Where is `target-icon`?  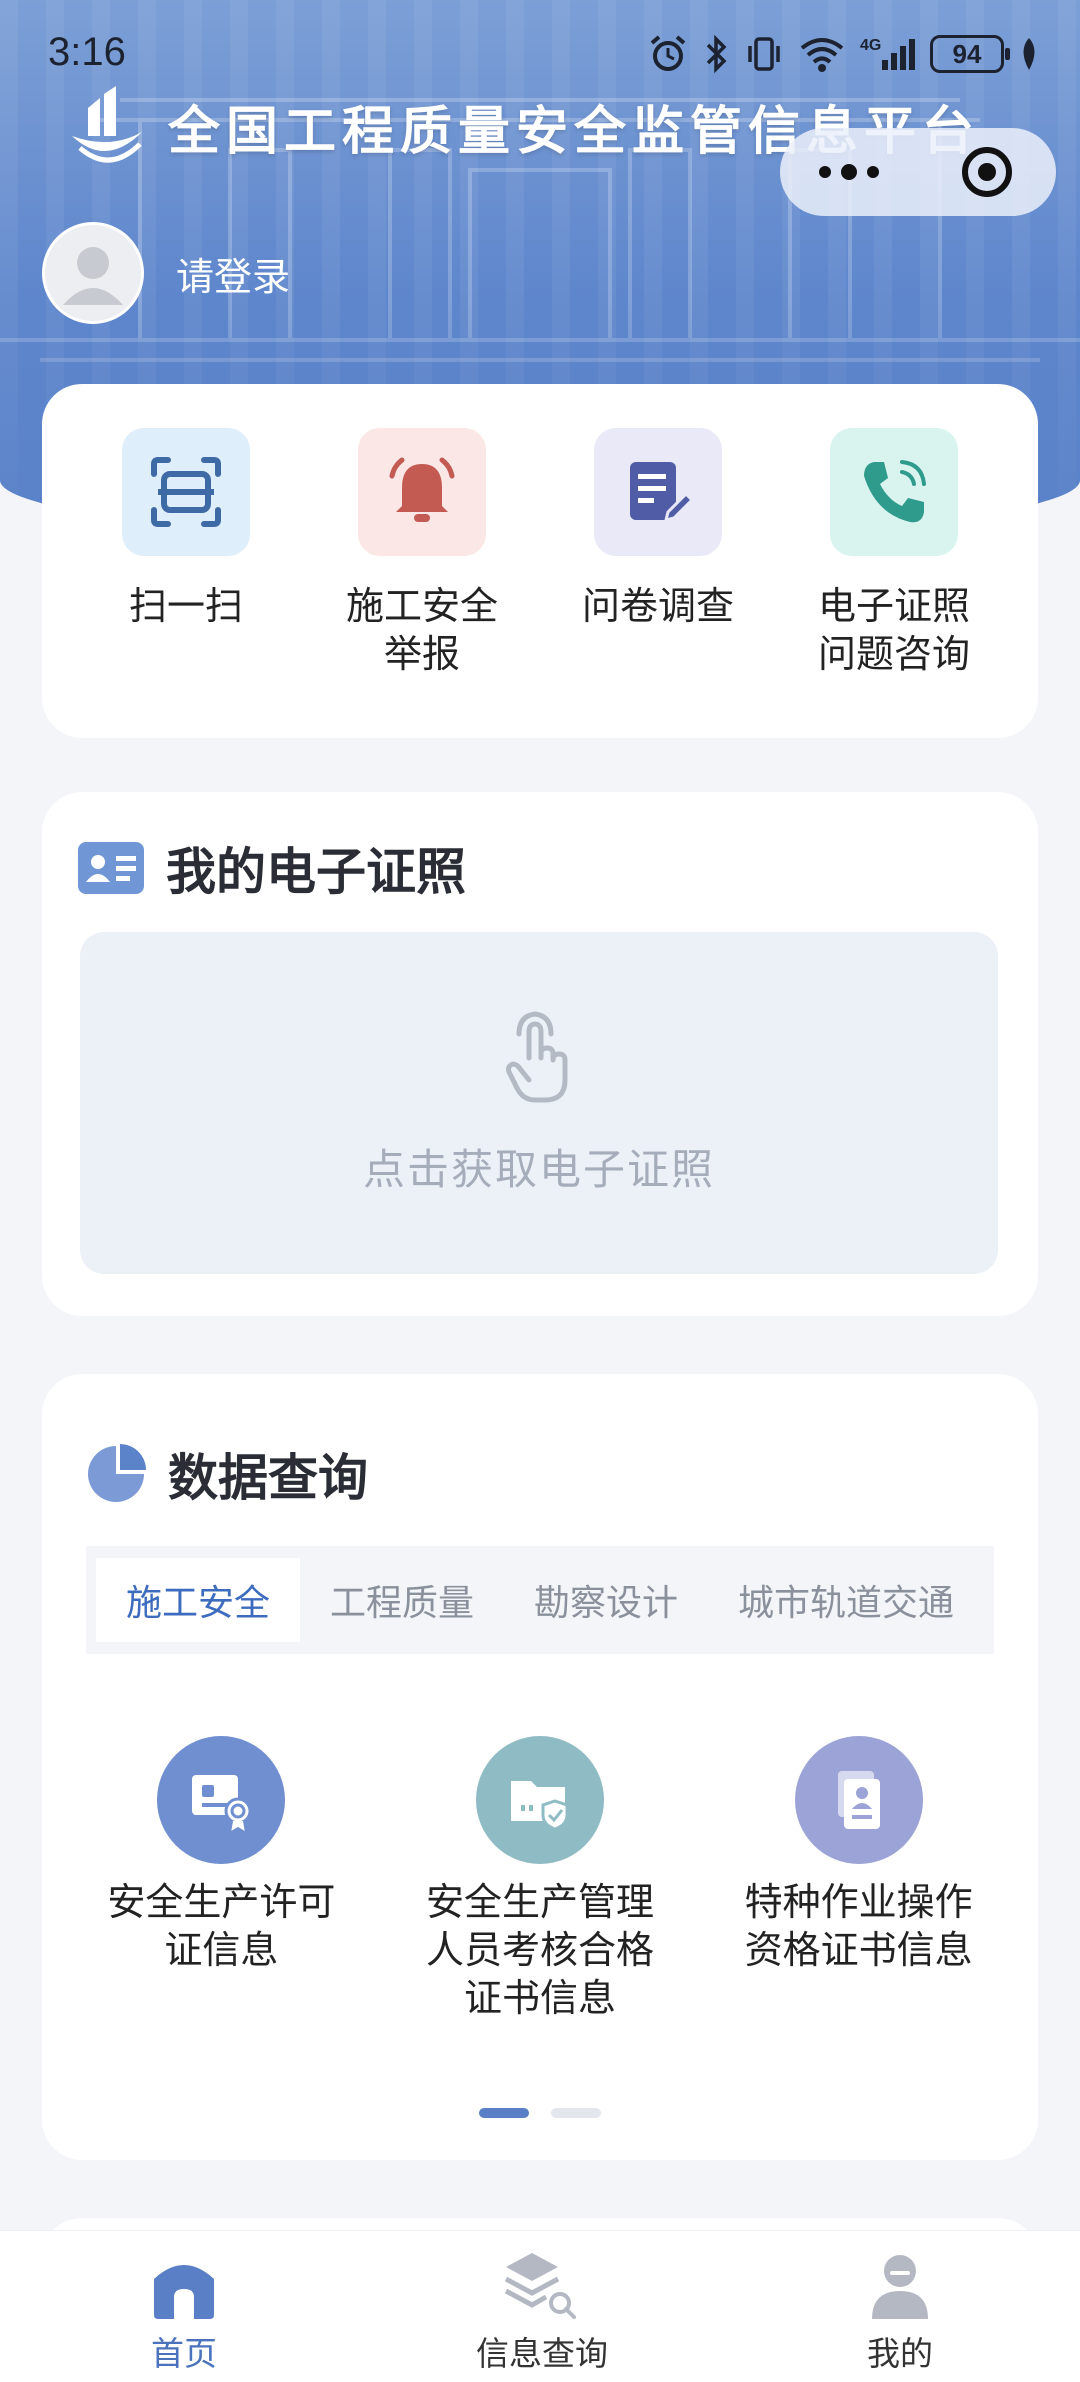
target-icon is located at coordinates (987, 172).